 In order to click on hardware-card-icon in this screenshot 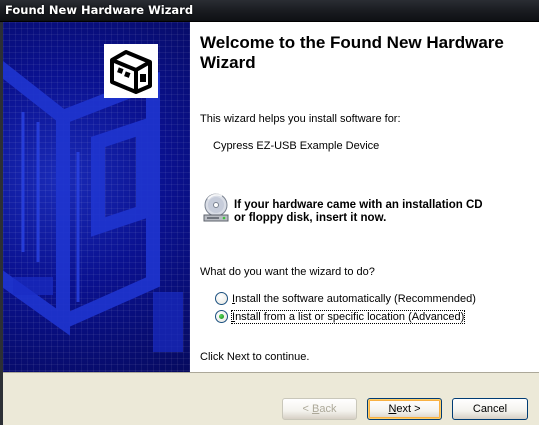, I will do `click(131, 71)`.